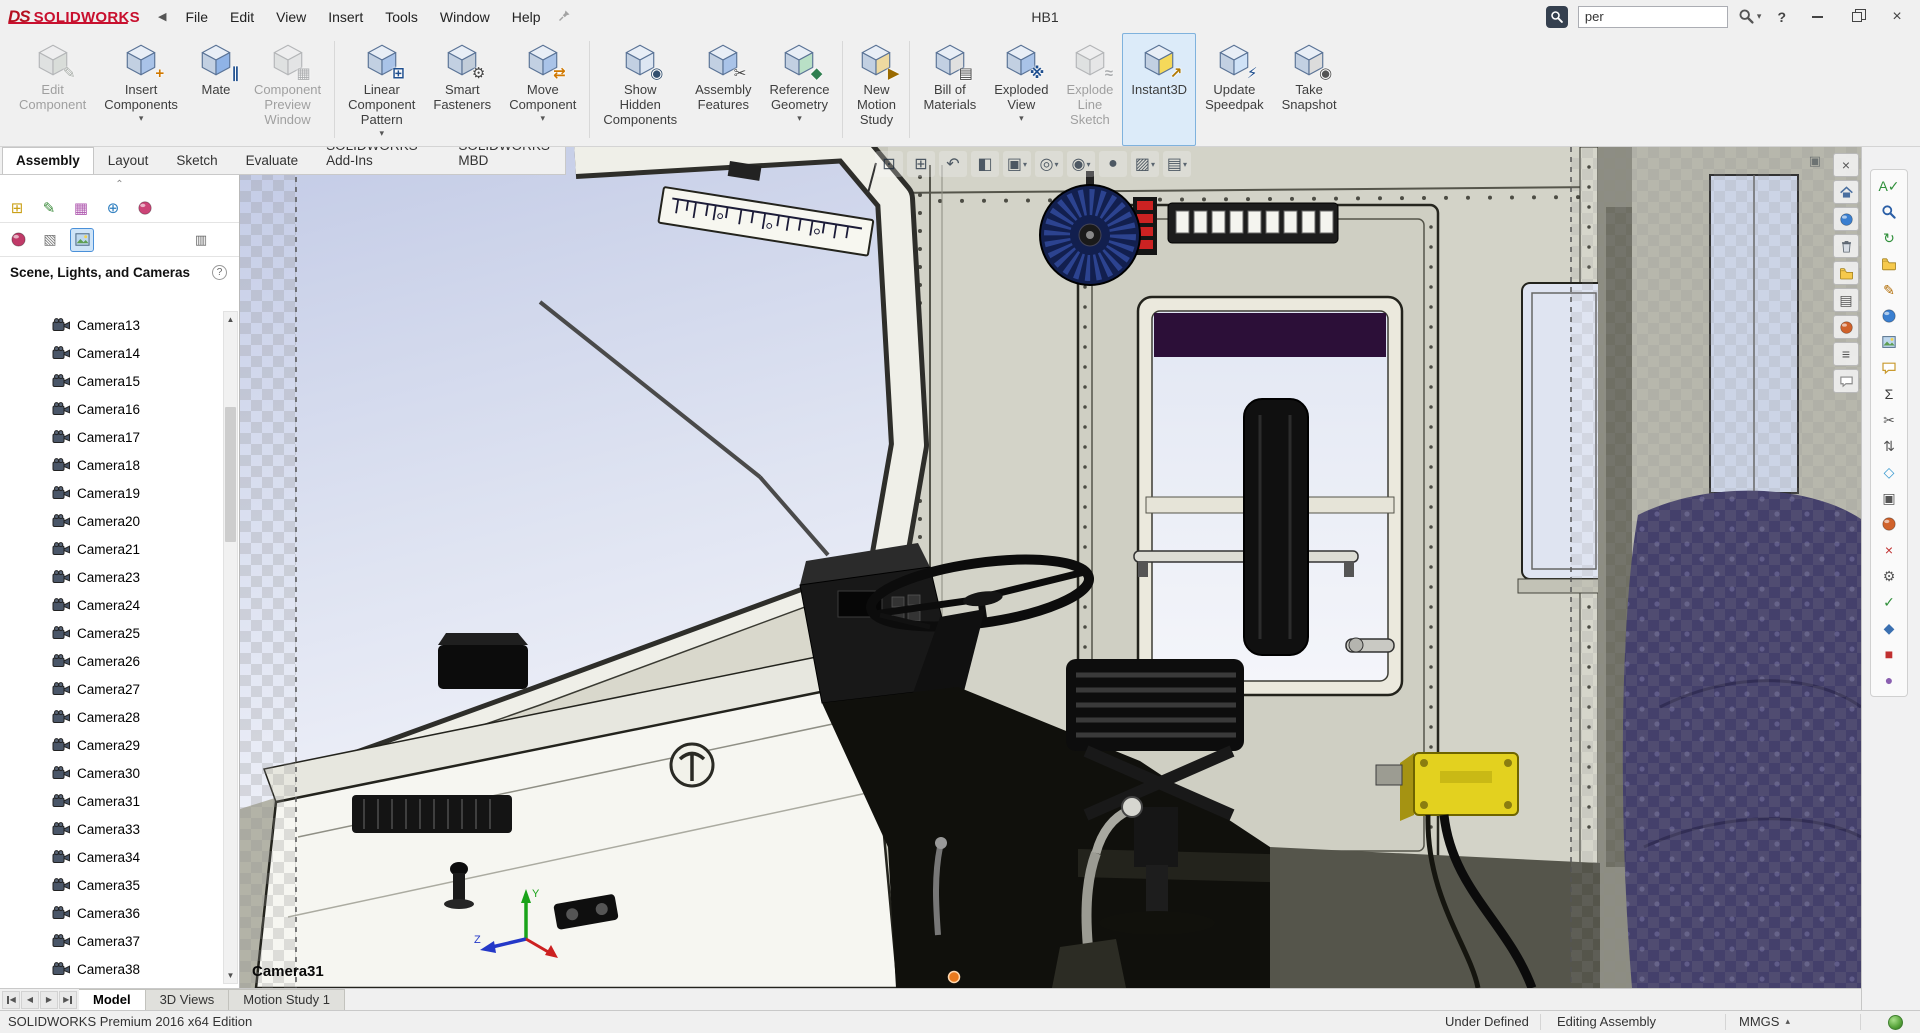  I want to click on camera-item: Camera14, so click(111, 353).